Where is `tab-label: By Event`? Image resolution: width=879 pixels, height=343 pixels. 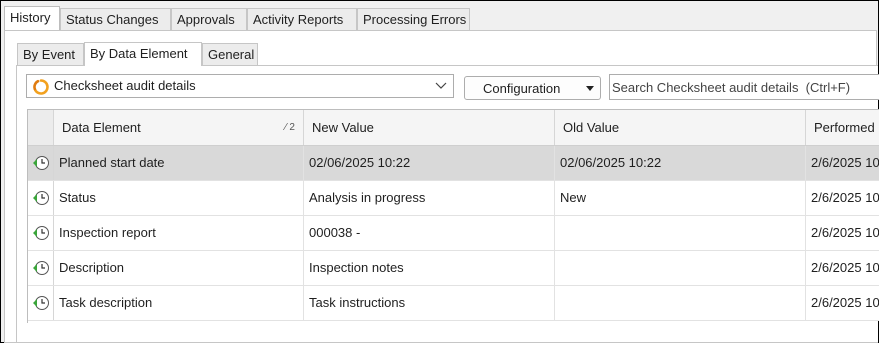
tab-label: By Event is located at coordinates (49, 54).